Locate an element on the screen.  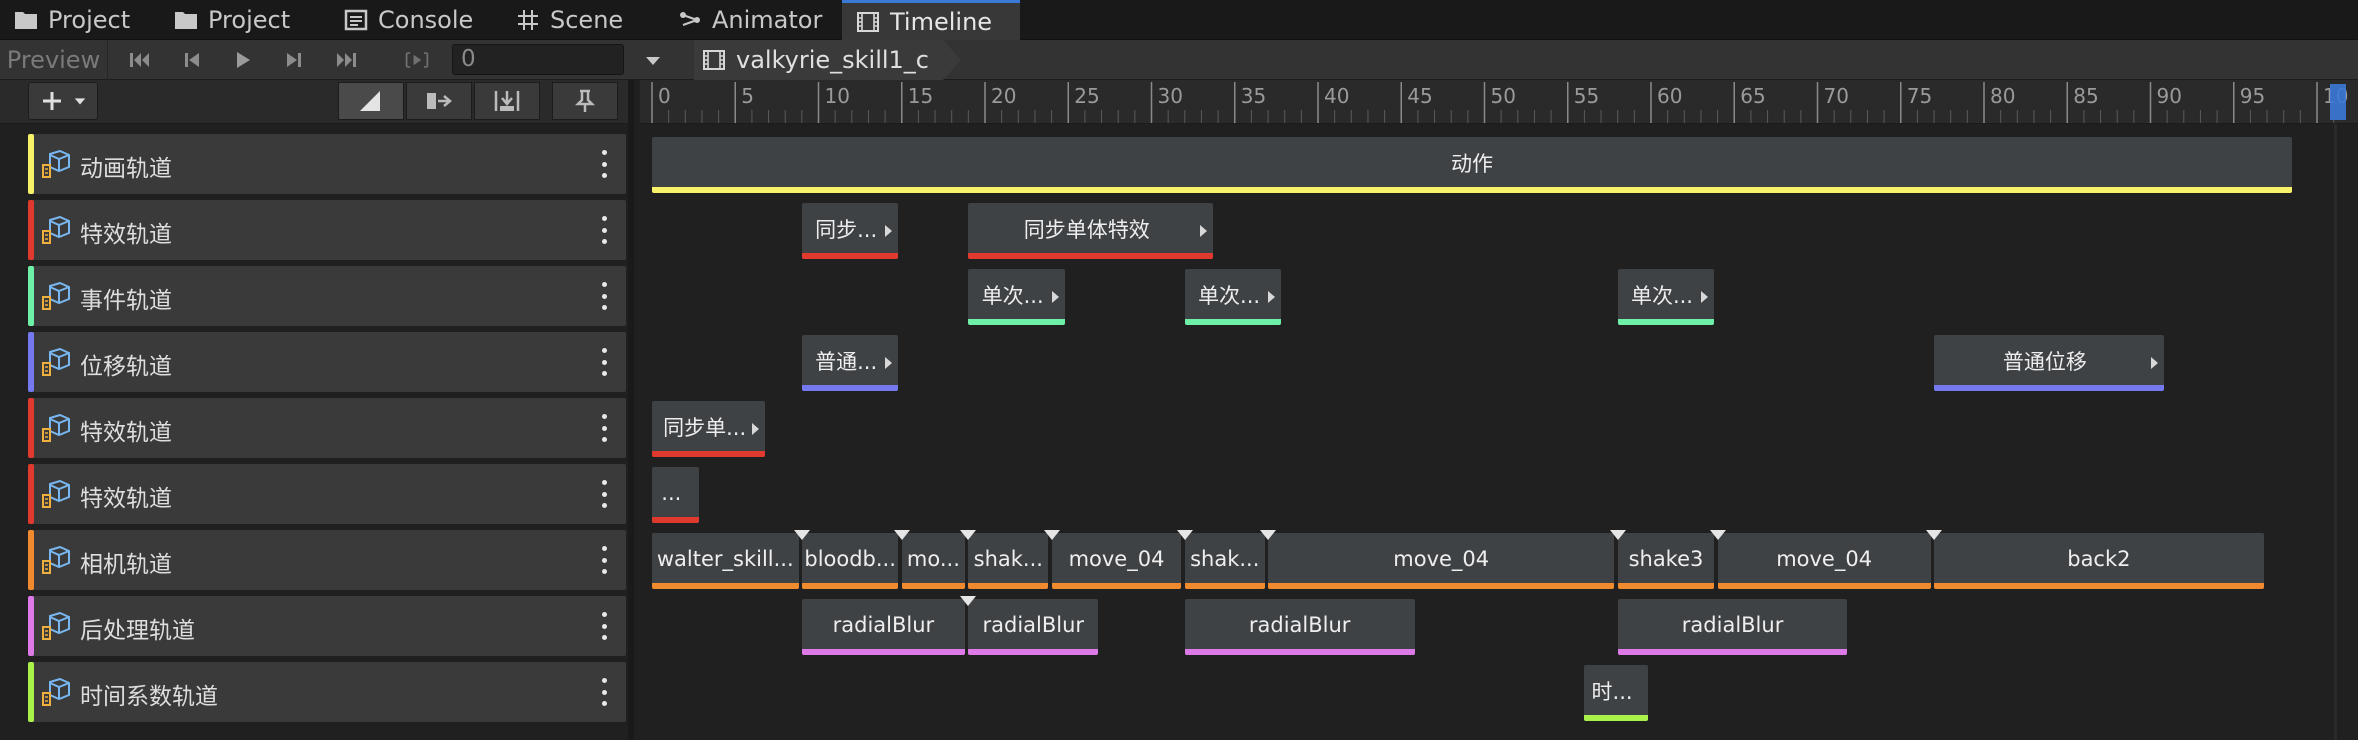
track-header: 时间系数轨道 is located at coordinates (327, 692).